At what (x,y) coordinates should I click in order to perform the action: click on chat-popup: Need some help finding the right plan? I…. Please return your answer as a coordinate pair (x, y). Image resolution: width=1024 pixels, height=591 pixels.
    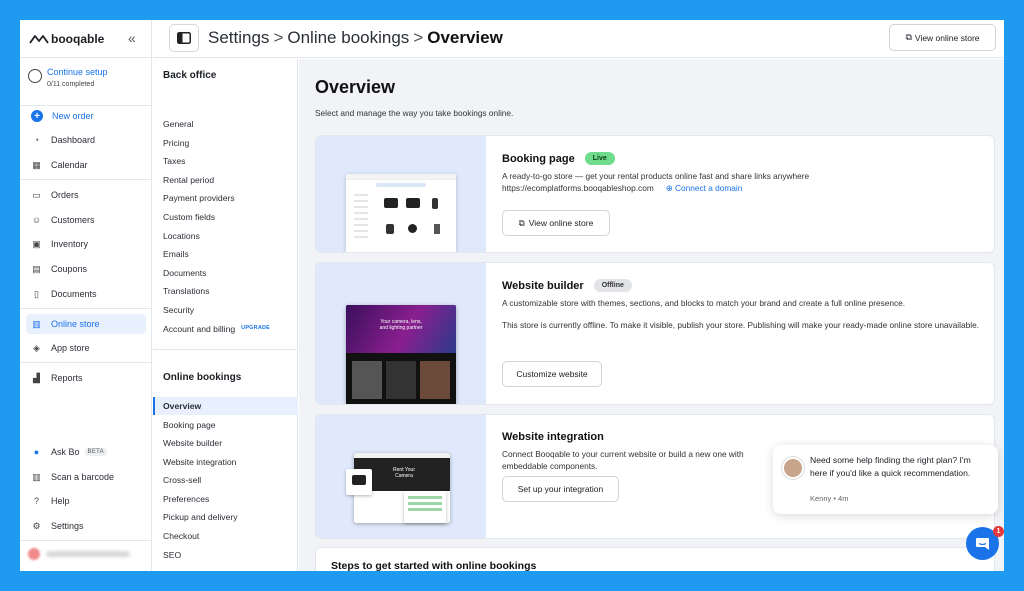
    Looking at the image, I should click on (885, 479).